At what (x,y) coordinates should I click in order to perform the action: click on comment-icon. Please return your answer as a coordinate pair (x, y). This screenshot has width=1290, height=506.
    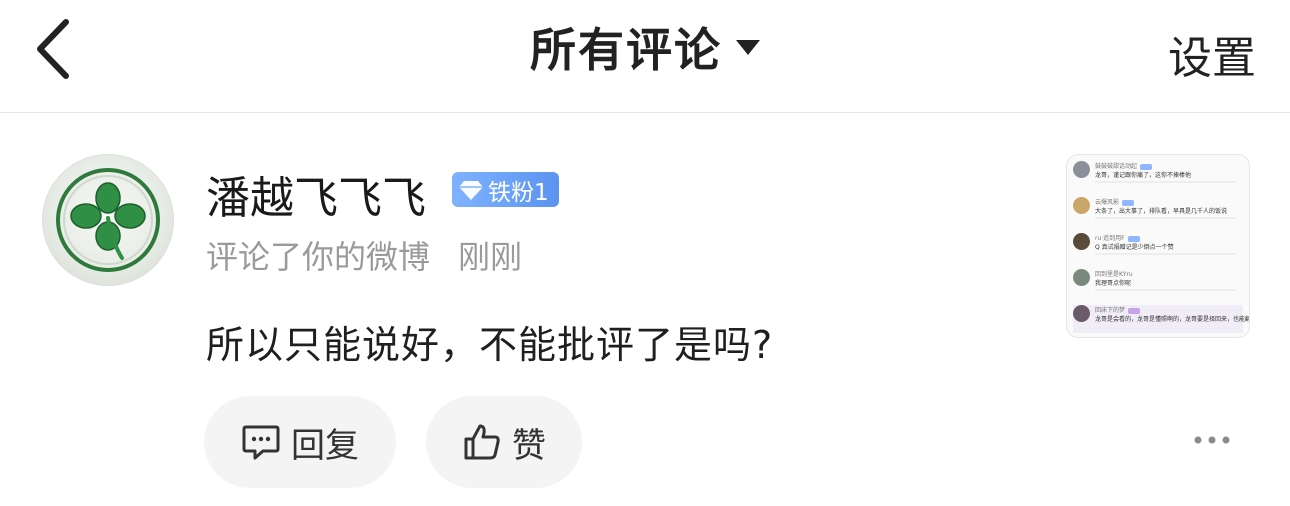
    Looking at the image, I should click on (261, 442).